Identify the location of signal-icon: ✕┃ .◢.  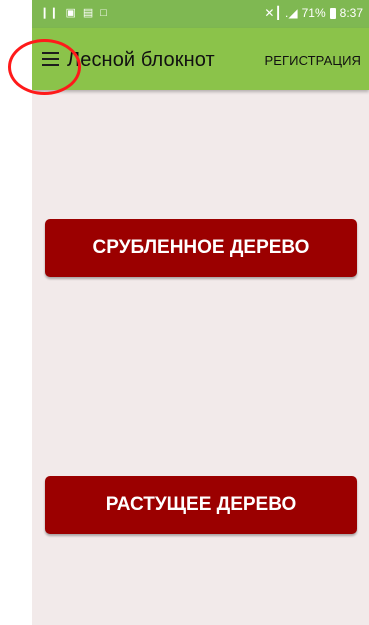
(281, 13).